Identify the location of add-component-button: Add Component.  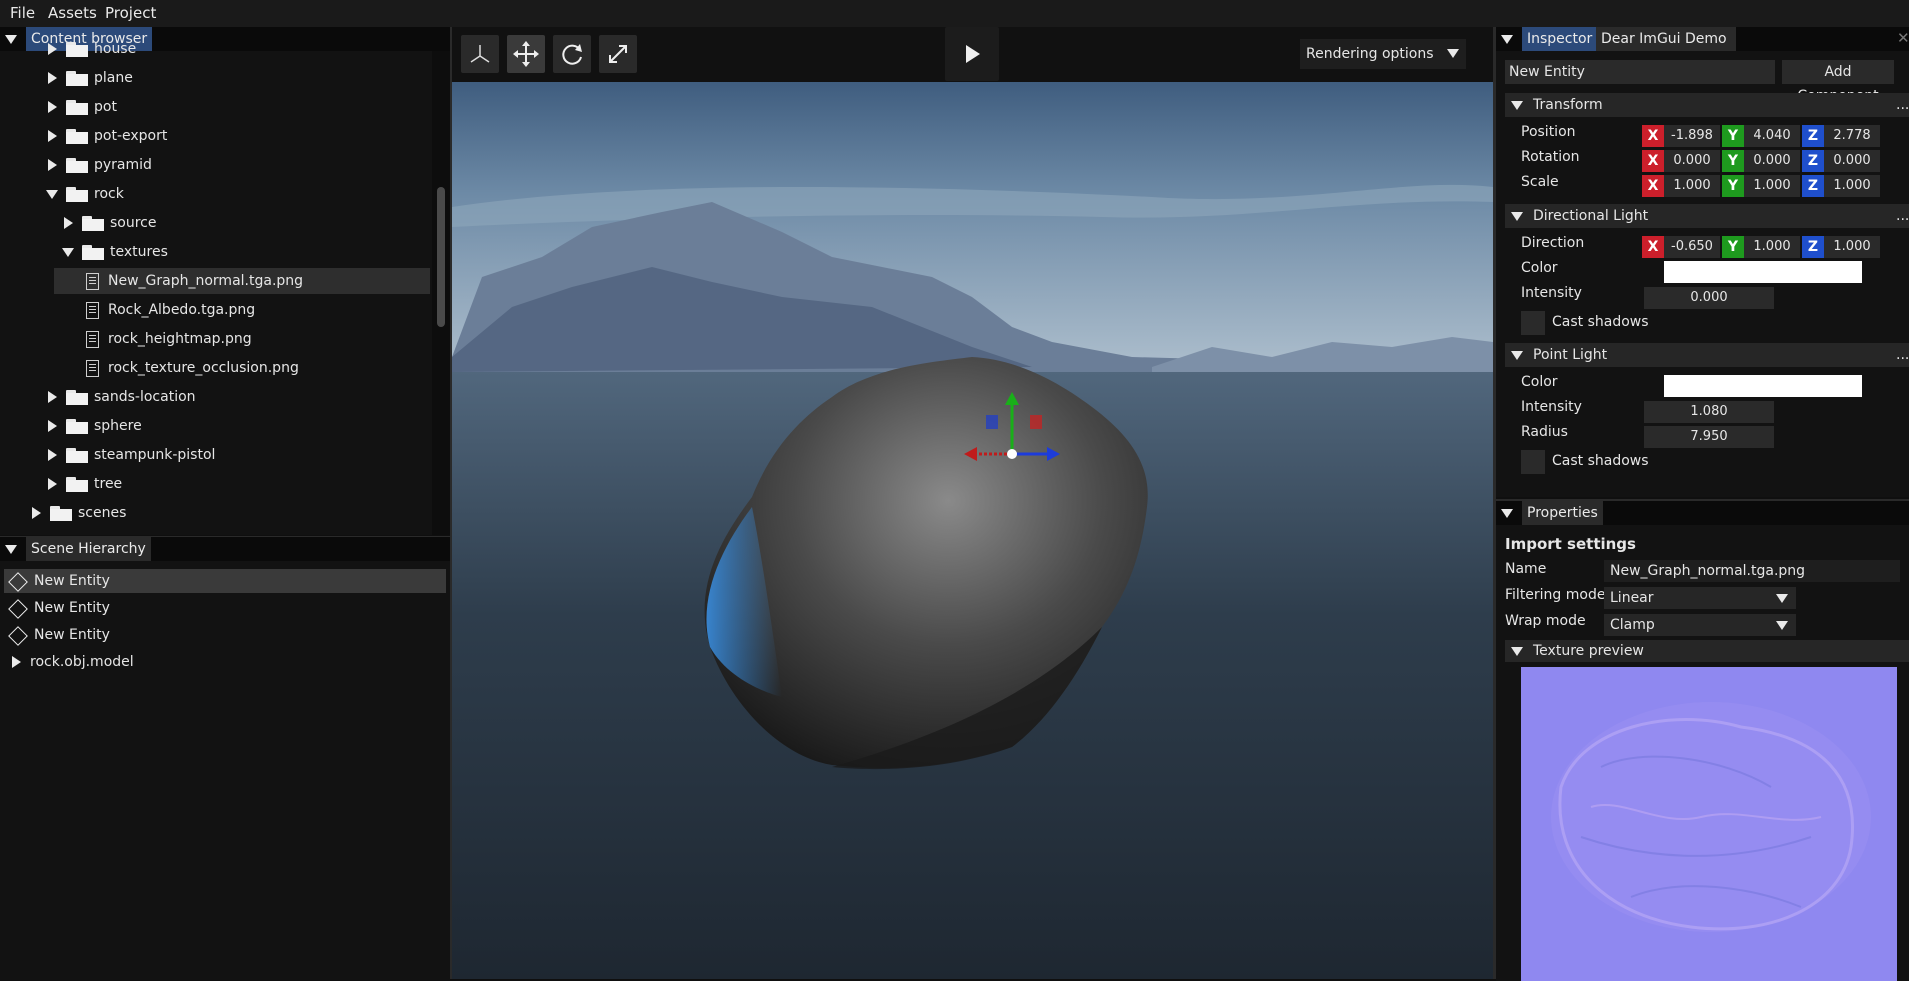
(1838, 82).